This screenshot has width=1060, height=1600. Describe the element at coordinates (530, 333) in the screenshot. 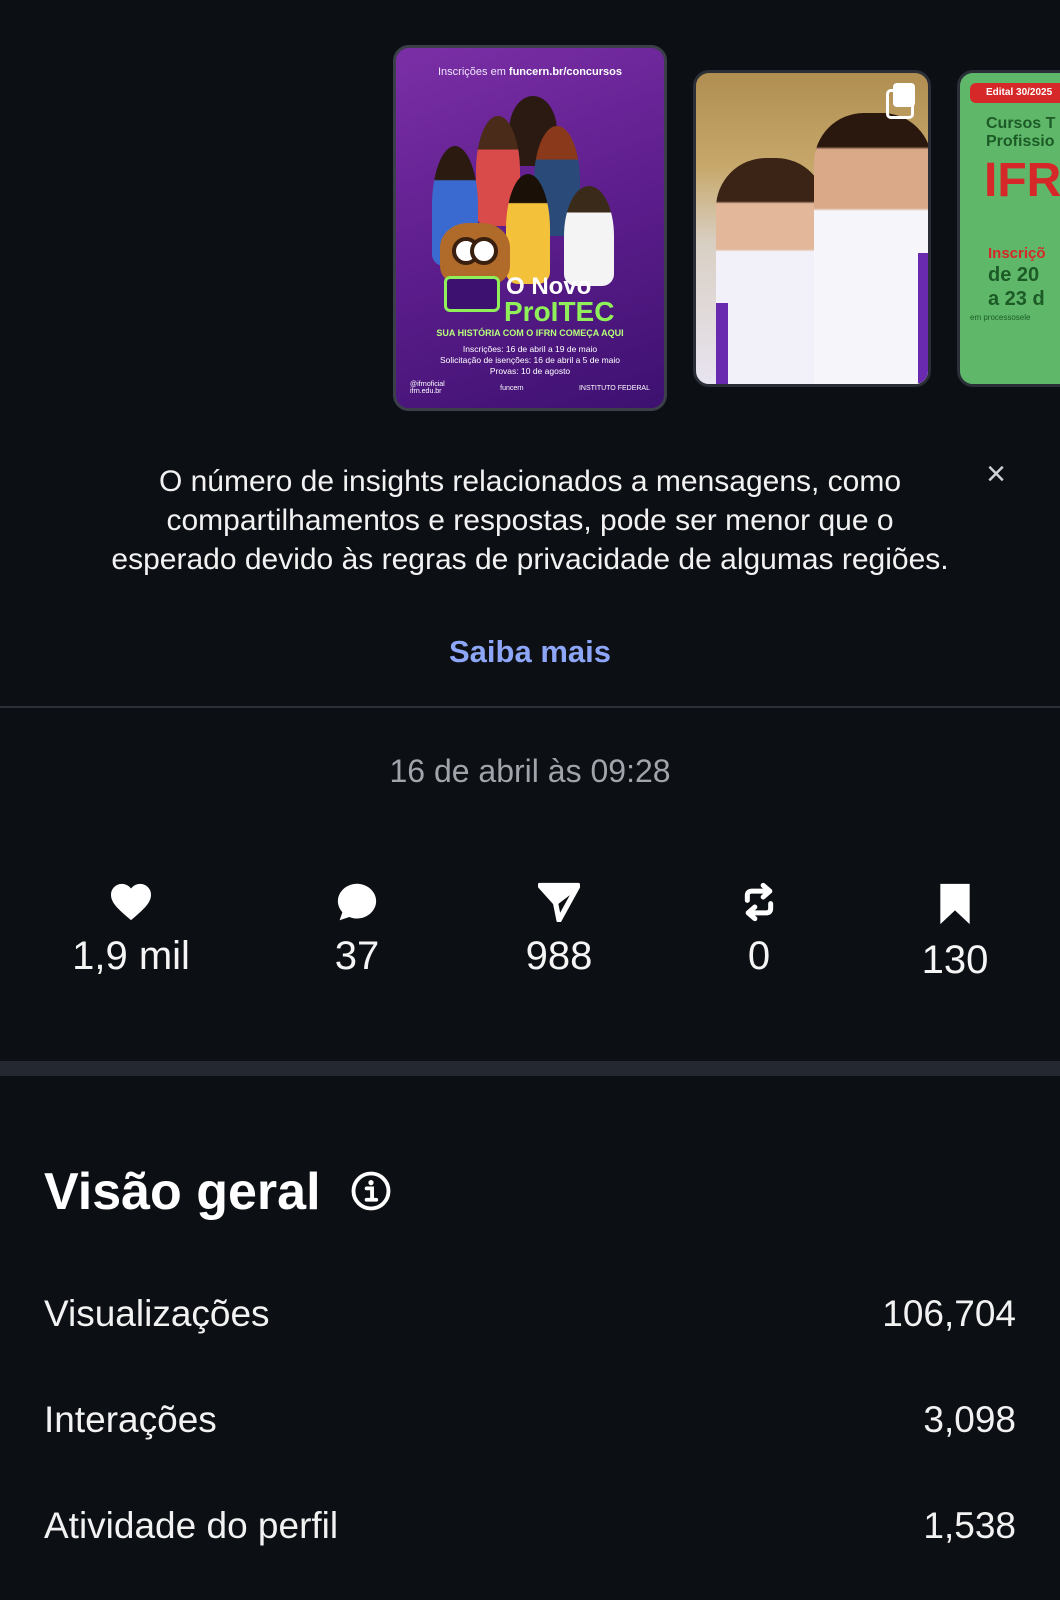

I see `poster-subtitle: SUA HISTÓRIA COM O IFRN COMEÇA AQUI` at that location.